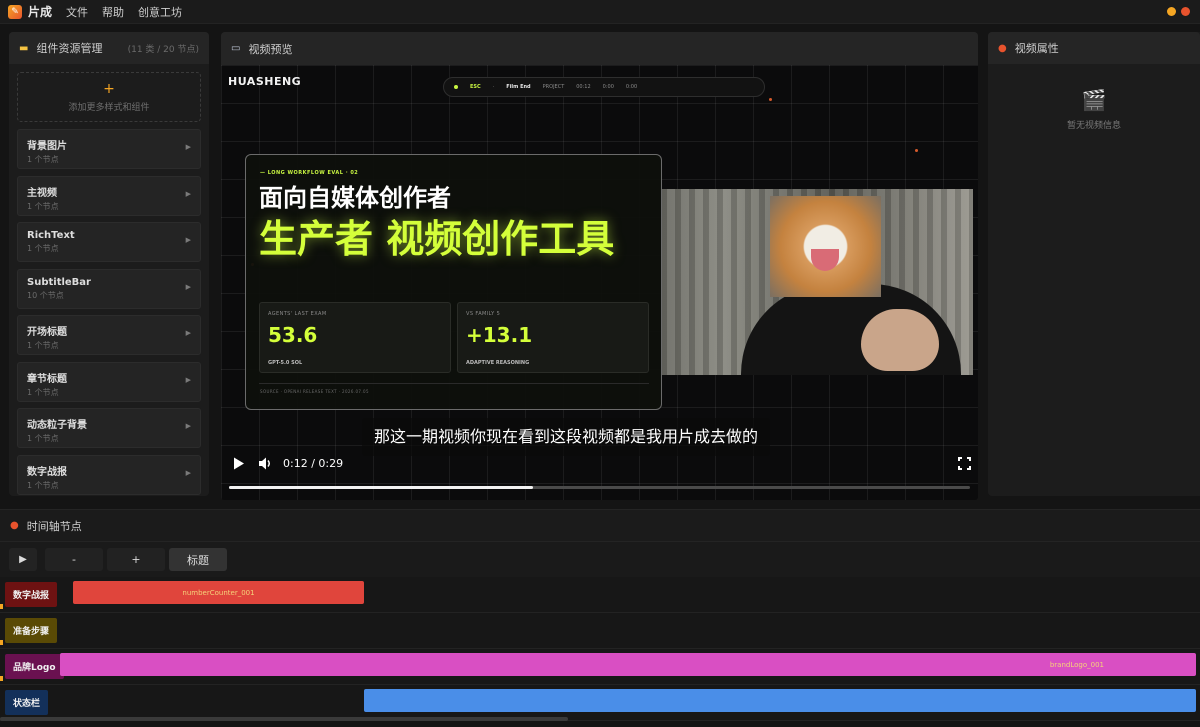 The width and height of the screenshot is (1200, 727). What do you see at coordinates (47, 146) in the screenshot?
I see `component-name: 背景图片` at bounding box center [47, 146].